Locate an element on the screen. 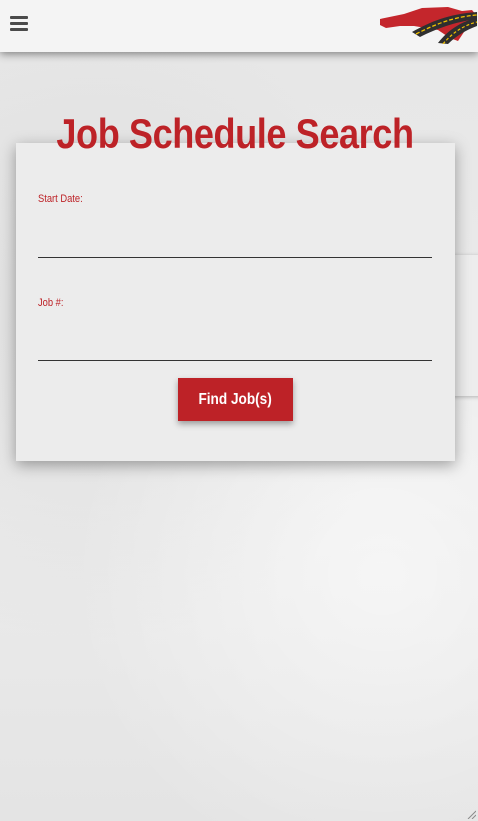  top-navigation-bar is located at coordinates (239, 26).